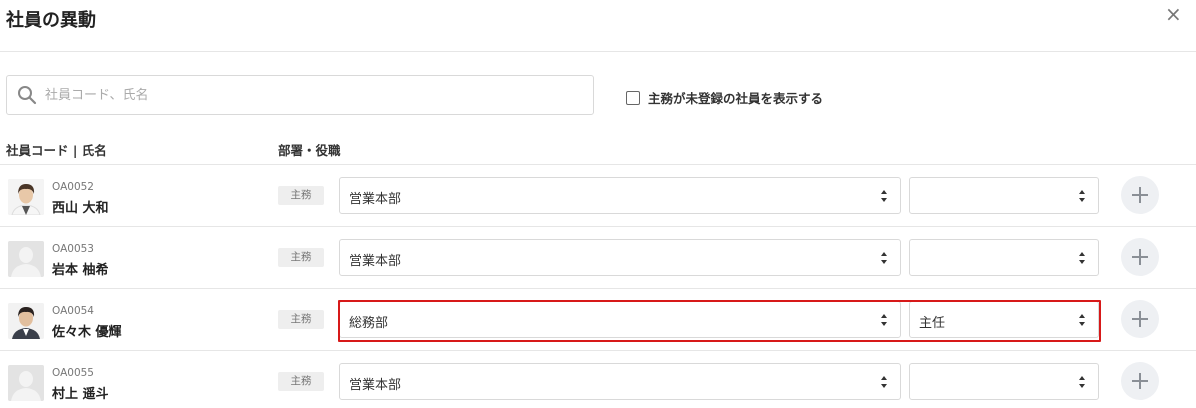 Image resolution: width=1196 pixels, height=408 pixels. I want to click on employee-code: OA0055, so click(73, 373).